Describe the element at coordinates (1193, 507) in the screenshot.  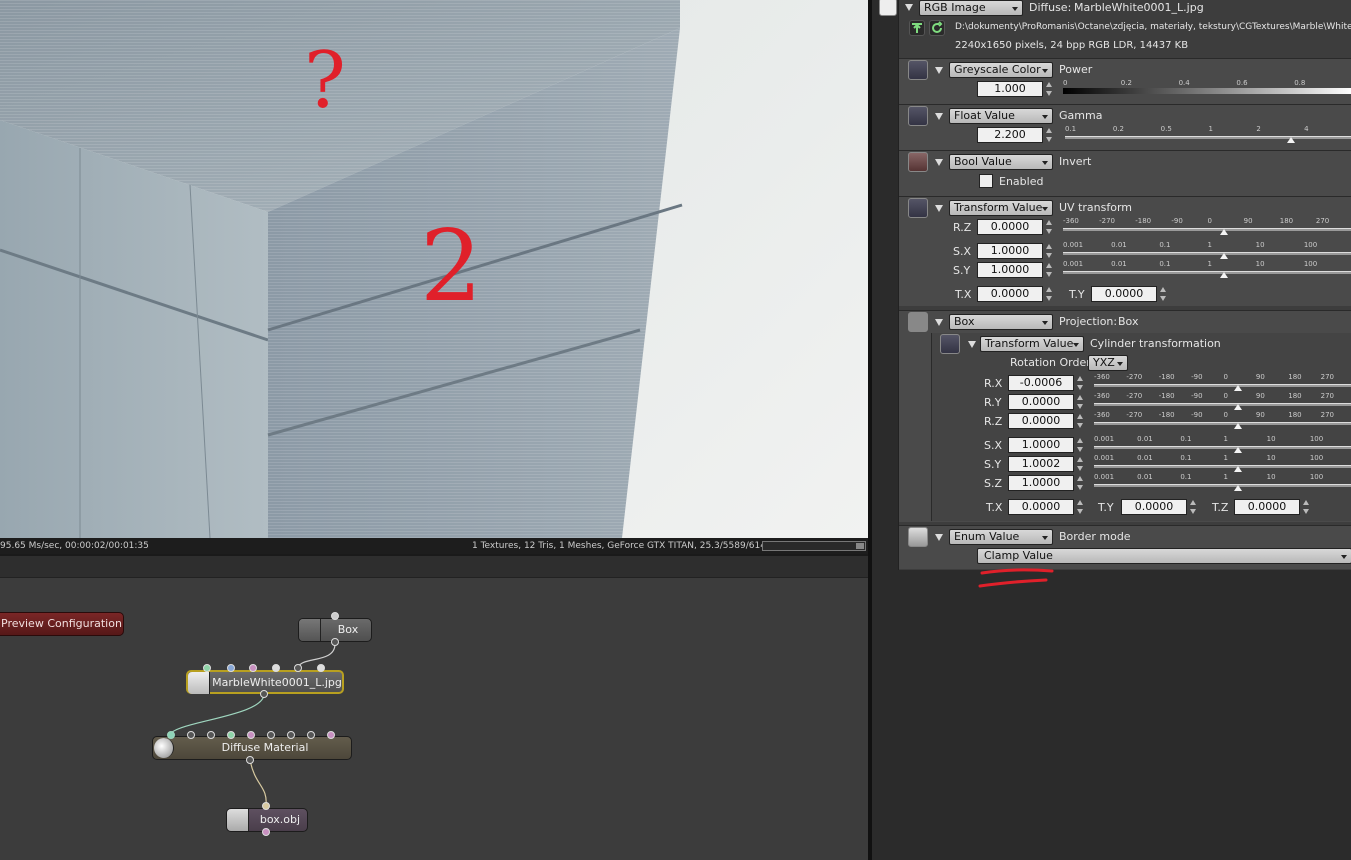
I see `proj-ty-spinner` at that location.